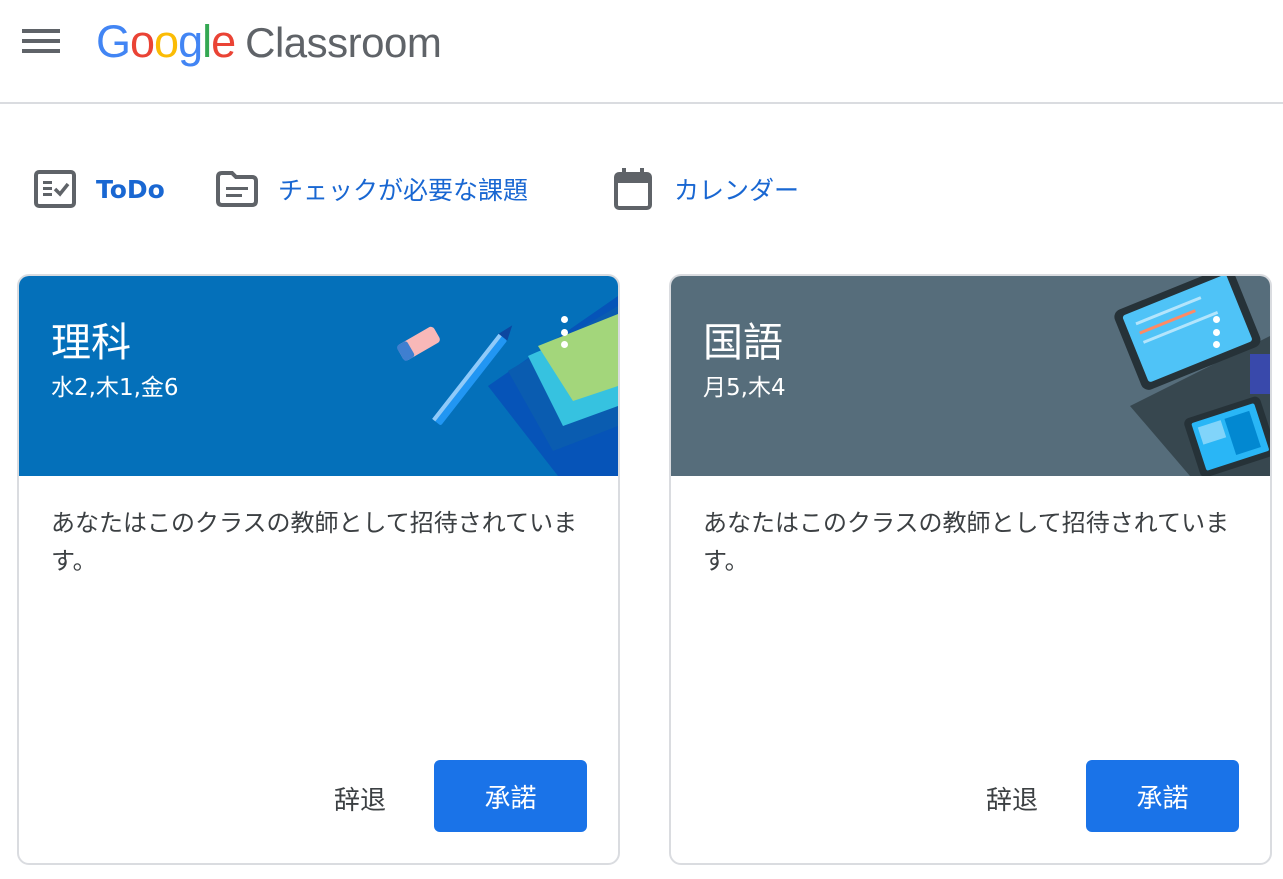 This screenshot has width=1283, height=879. Describe the element at coordinates (744, 388) in the screenshot. I see `class-section: 月5,木4` at that location.